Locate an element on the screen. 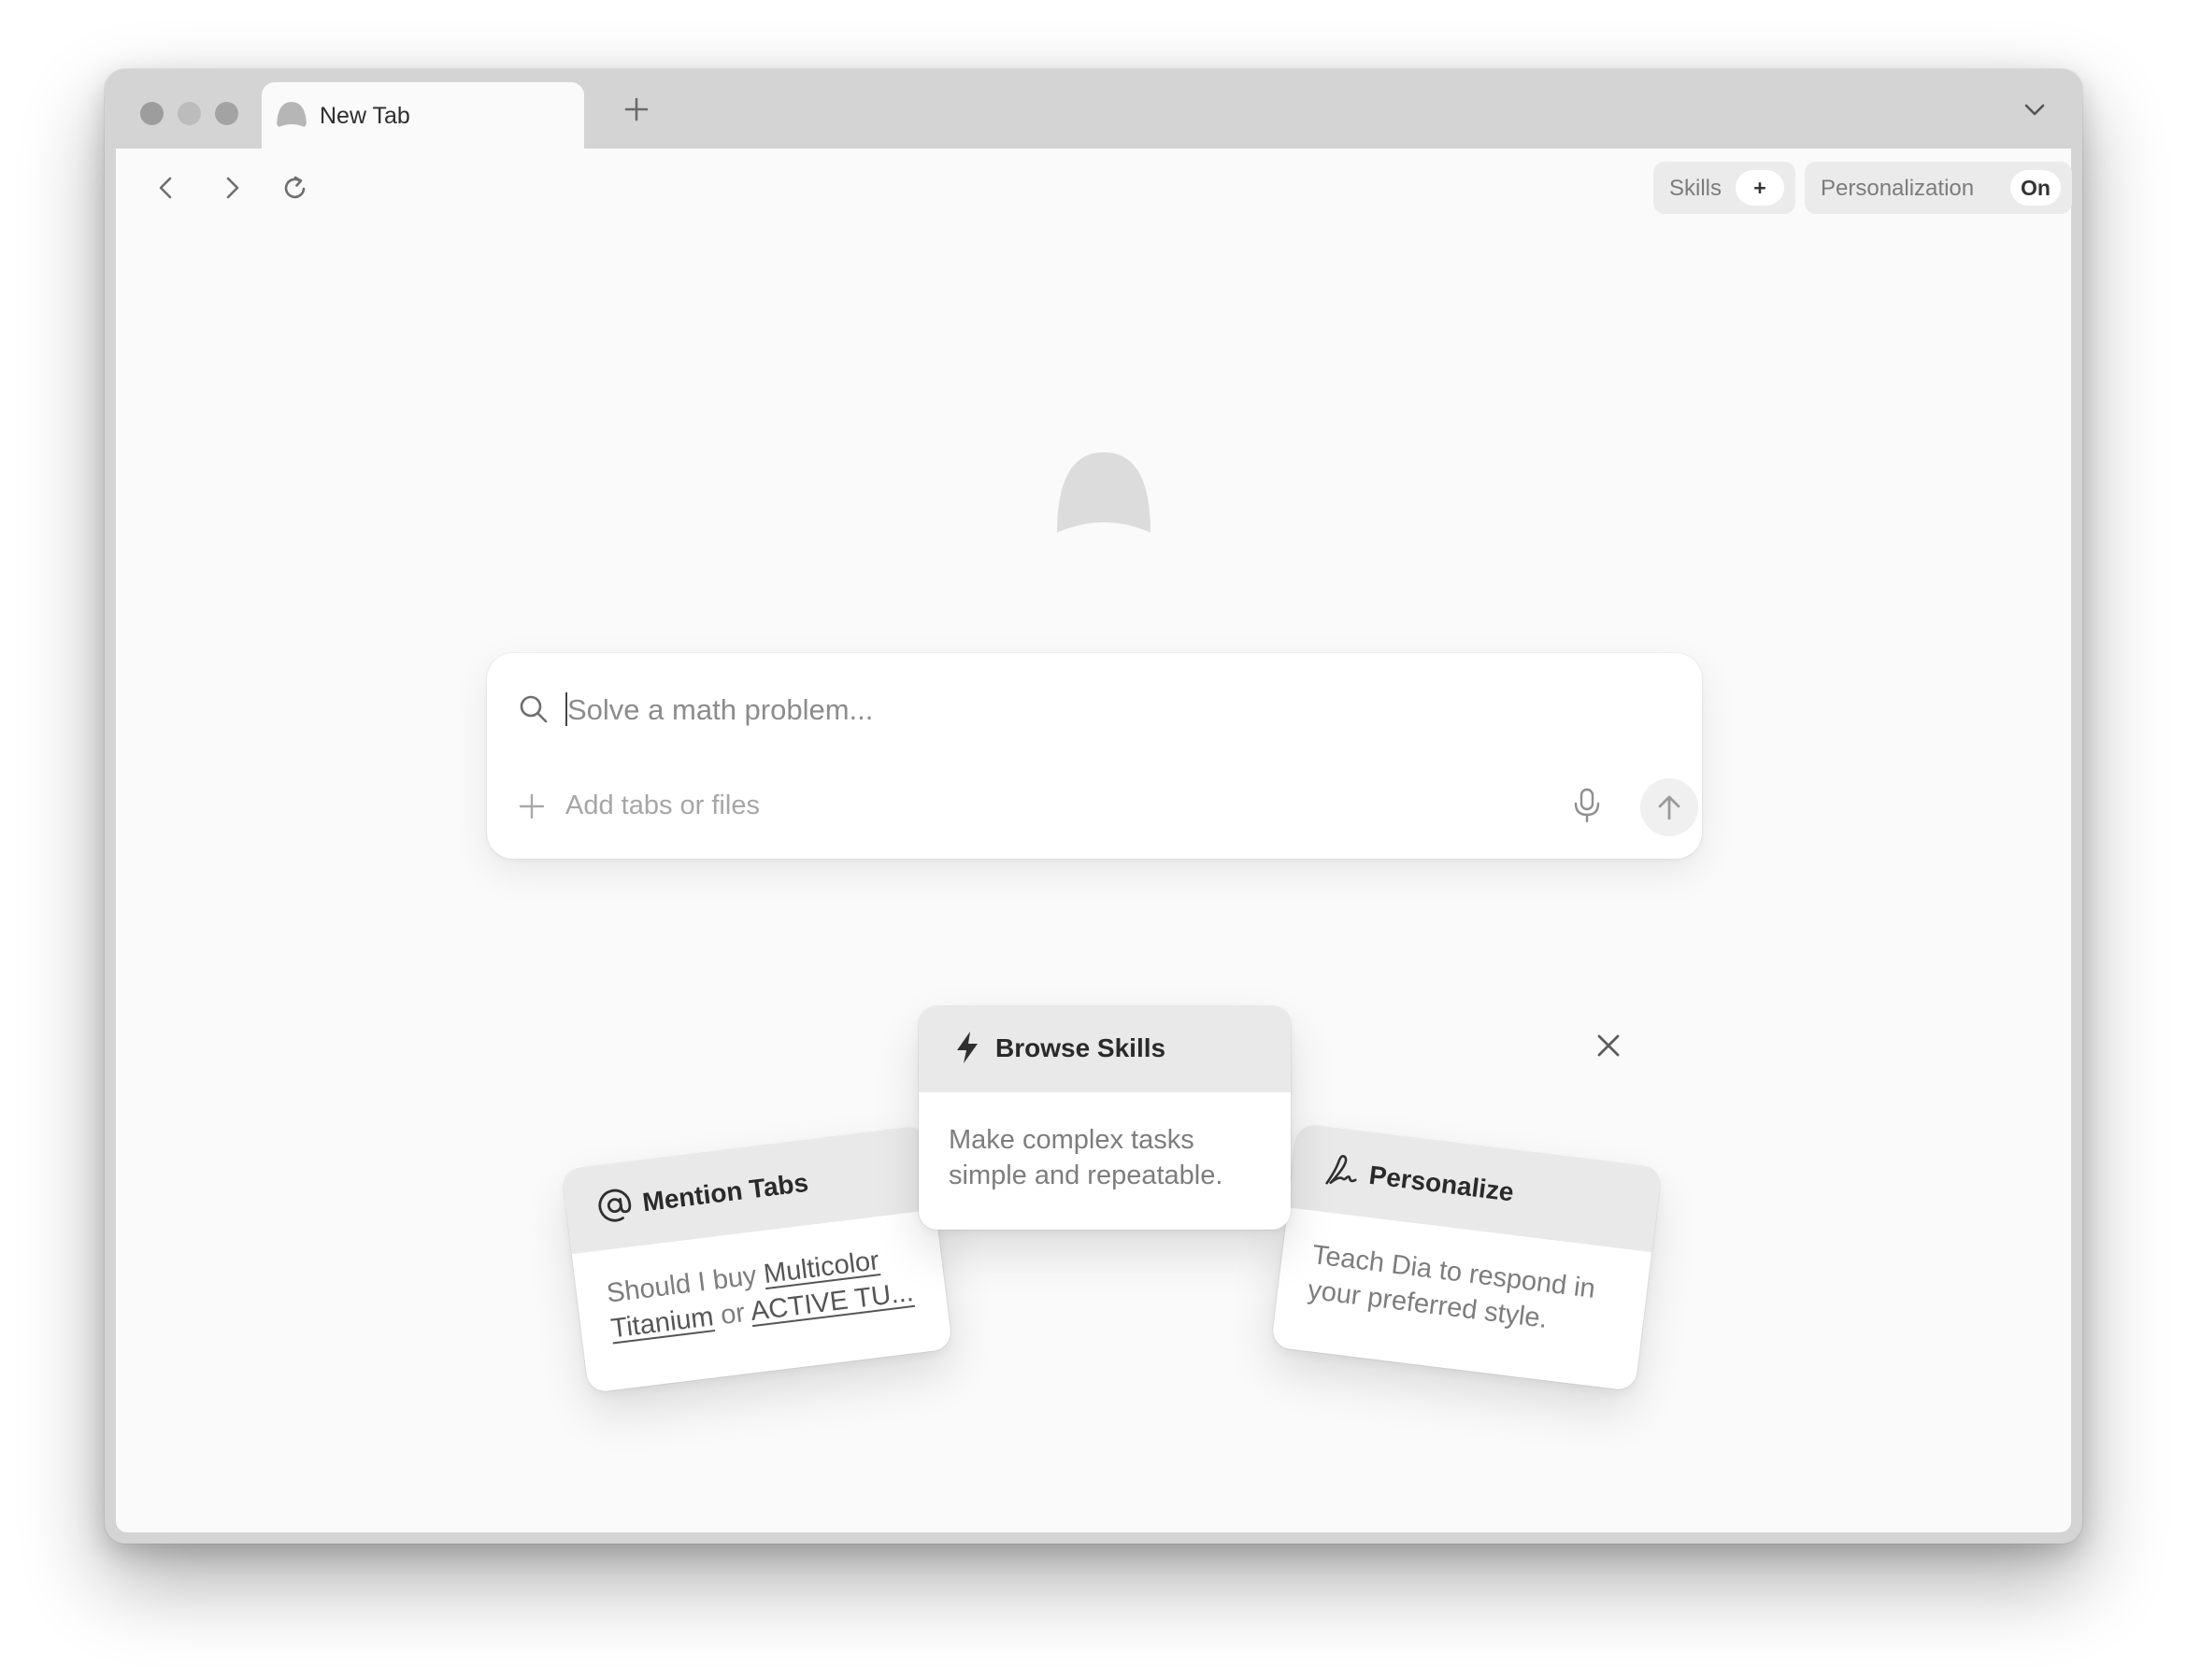  personalization-state: On is located at coordinates (2035, 188).